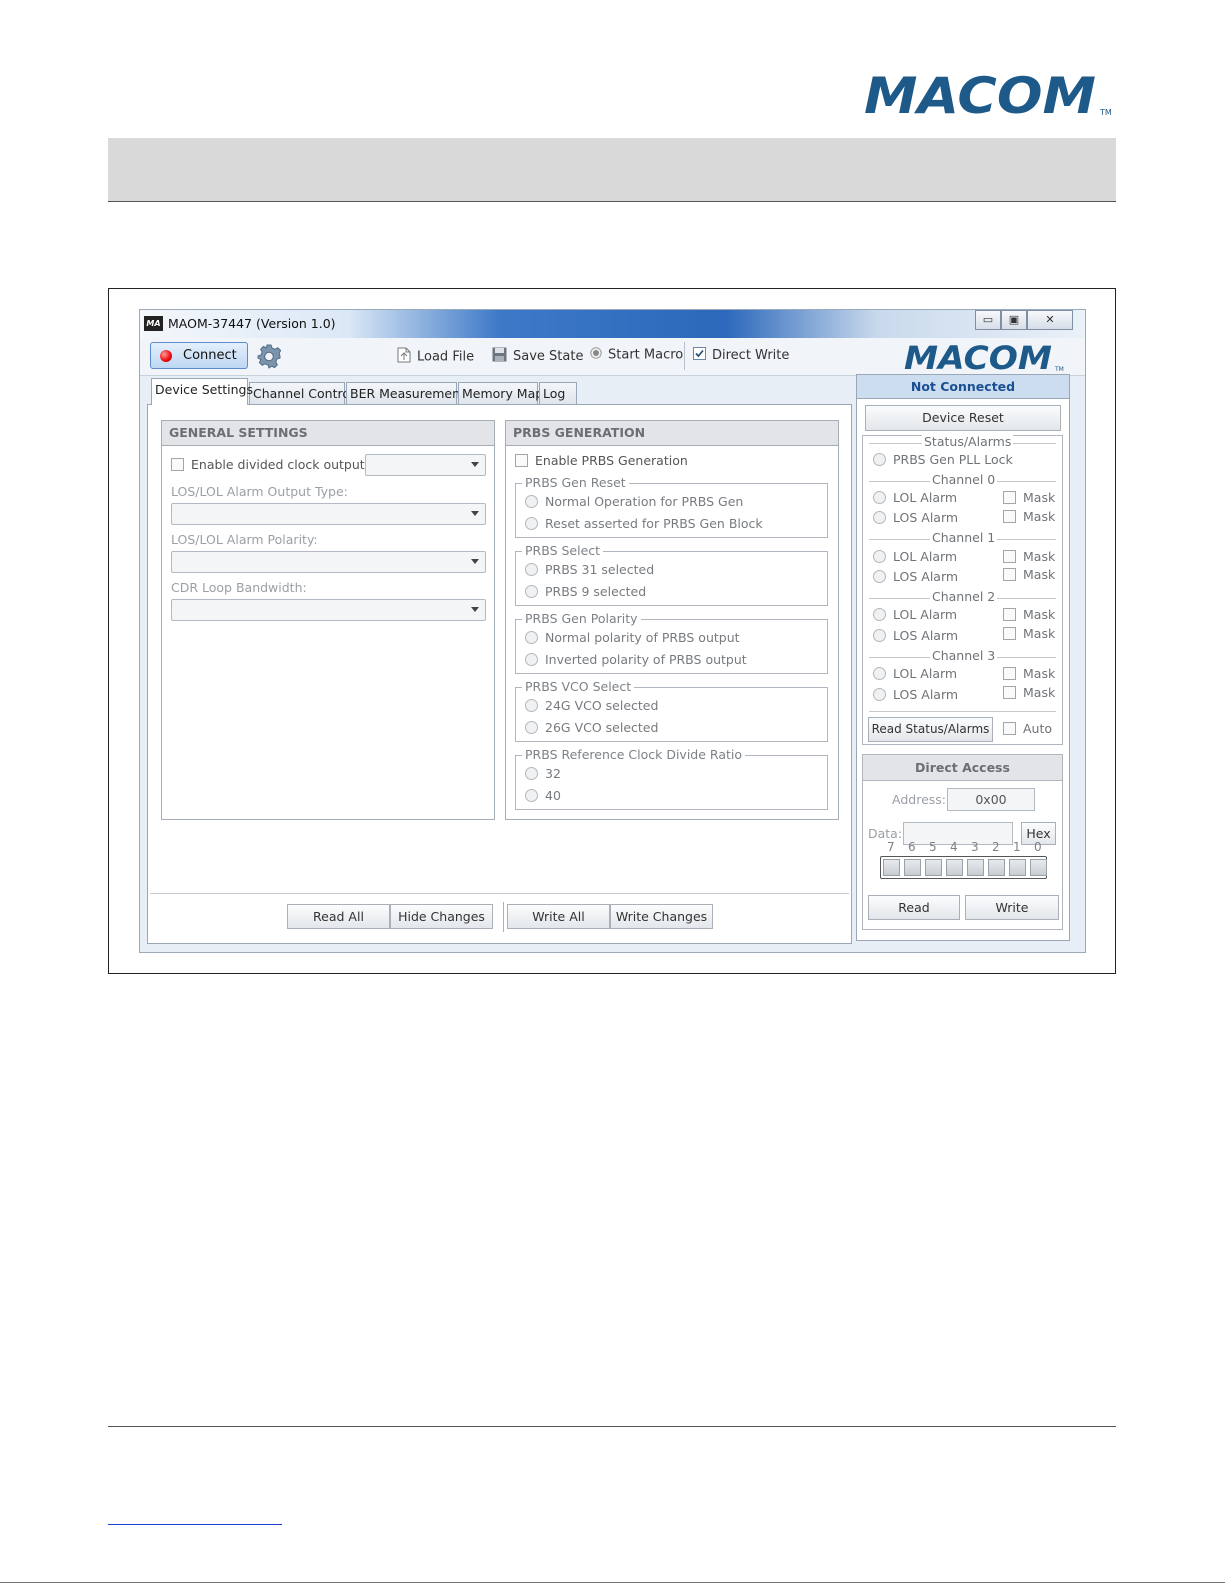  I want to click on write-button: Write, so click(1012, 907).